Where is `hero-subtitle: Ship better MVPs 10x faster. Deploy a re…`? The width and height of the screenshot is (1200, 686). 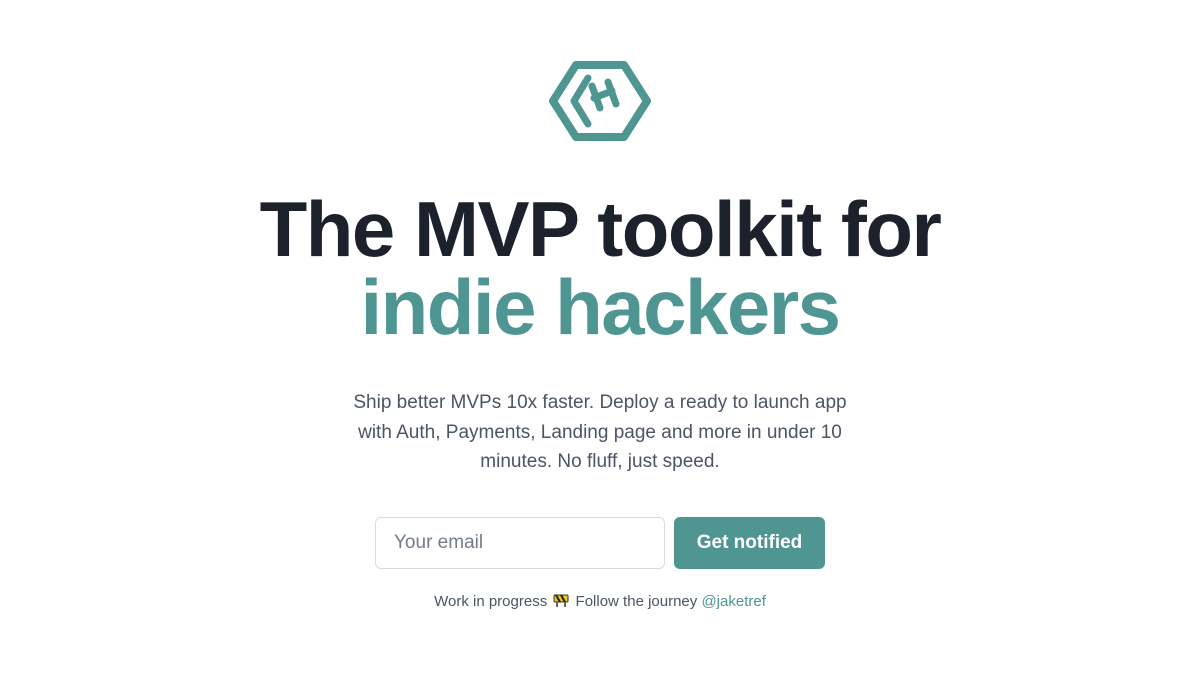 hero-subtitle: Ship better MVPs 10x faster. Deploy a re… is located at coordinates (600, 432).